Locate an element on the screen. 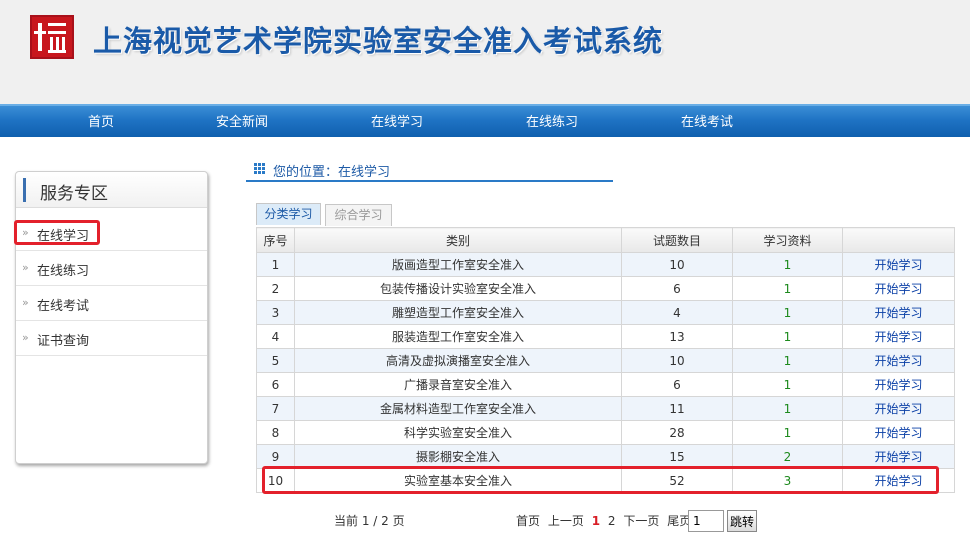 This screenshot has height=544, width=970. cell-count: 4 is located at coordinates (677, 312).